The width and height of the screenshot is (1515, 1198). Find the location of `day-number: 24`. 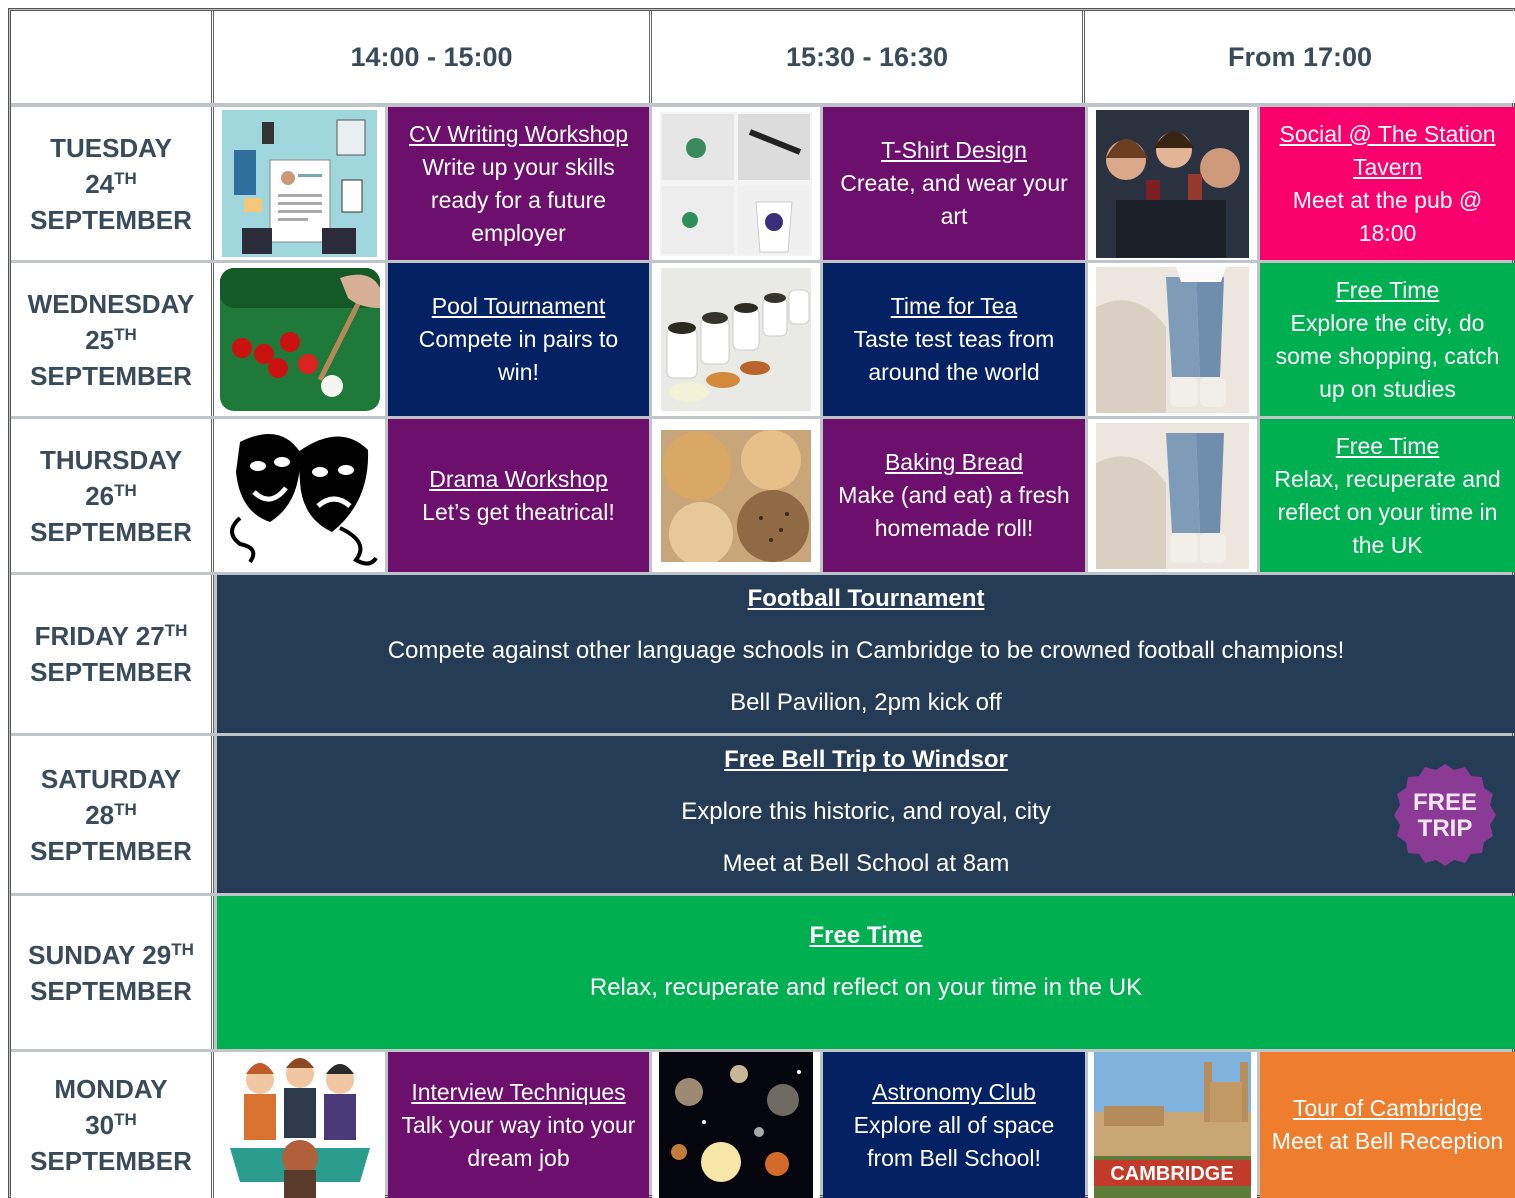

day-number: 24 is located at coordinates (100, 183).